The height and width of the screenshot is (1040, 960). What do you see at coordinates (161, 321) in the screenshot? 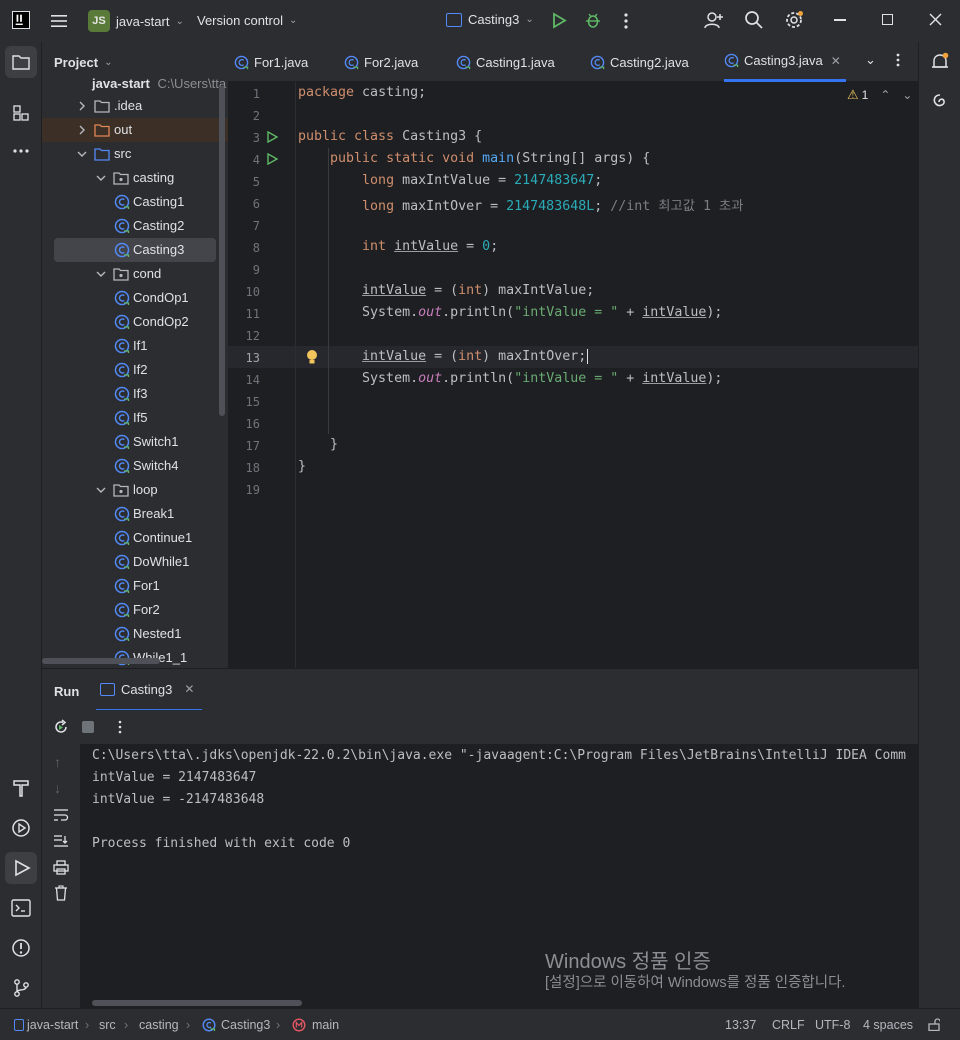
I see `tree-item-label: CondOp2` at bounding box center [161, 321].